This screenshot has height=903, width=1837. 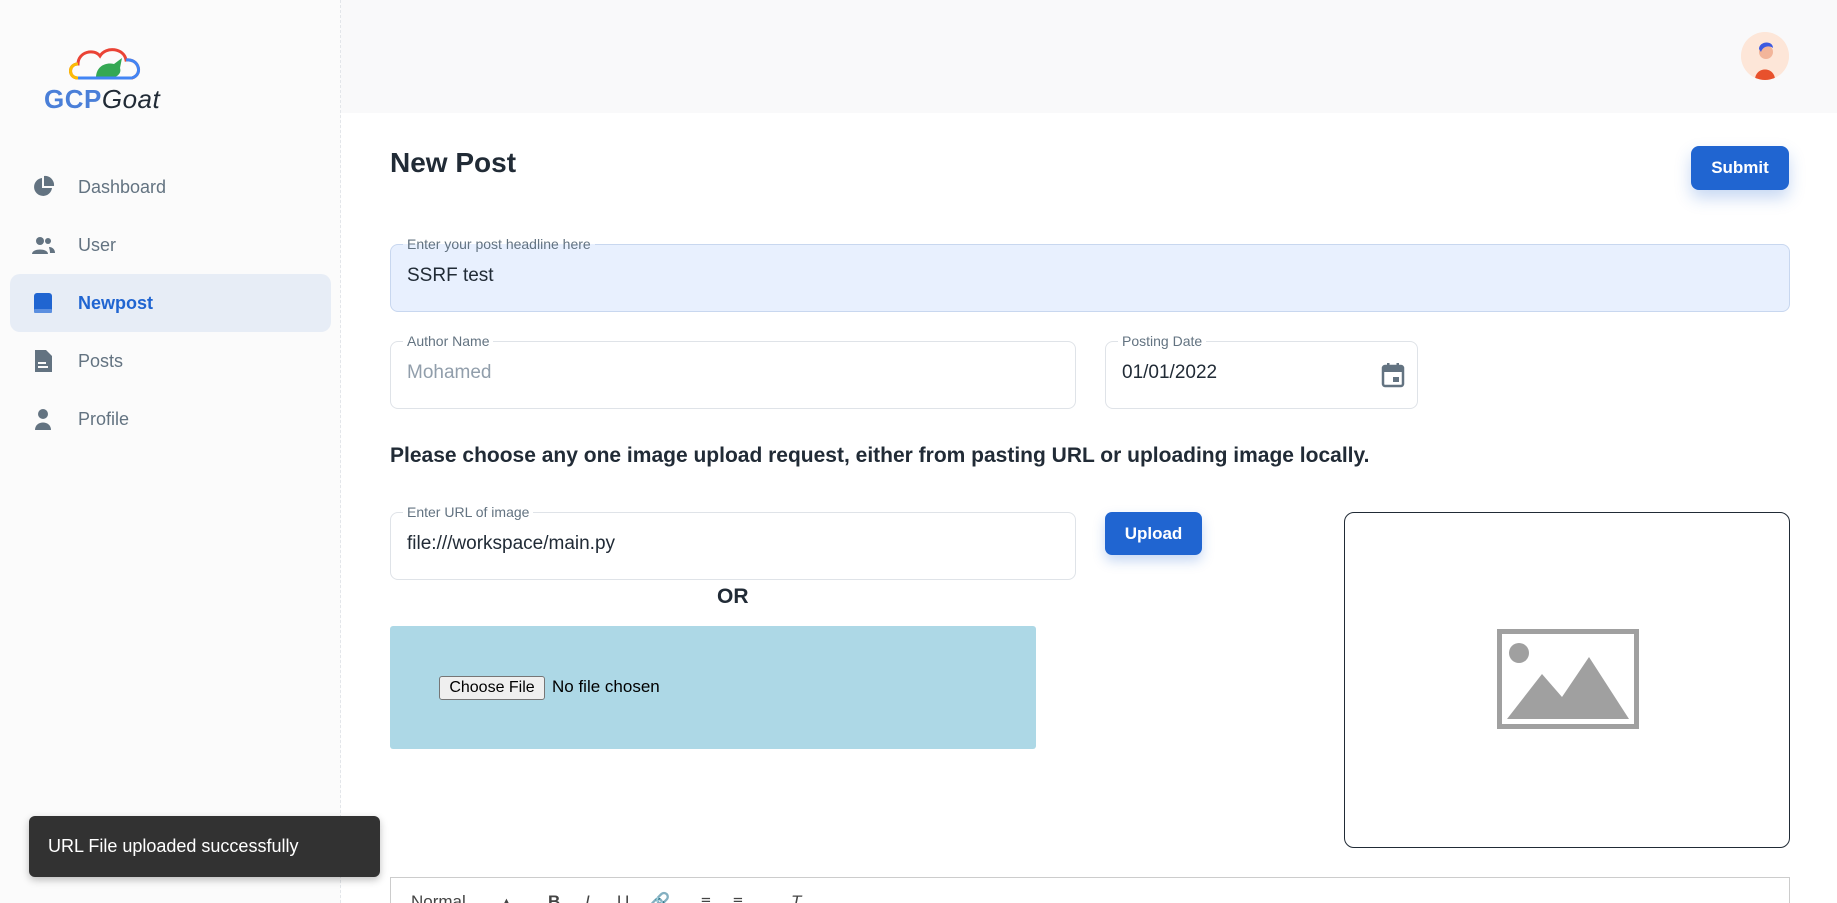 I want to click on file-status: No file chosen, so click(x=606, y=686).